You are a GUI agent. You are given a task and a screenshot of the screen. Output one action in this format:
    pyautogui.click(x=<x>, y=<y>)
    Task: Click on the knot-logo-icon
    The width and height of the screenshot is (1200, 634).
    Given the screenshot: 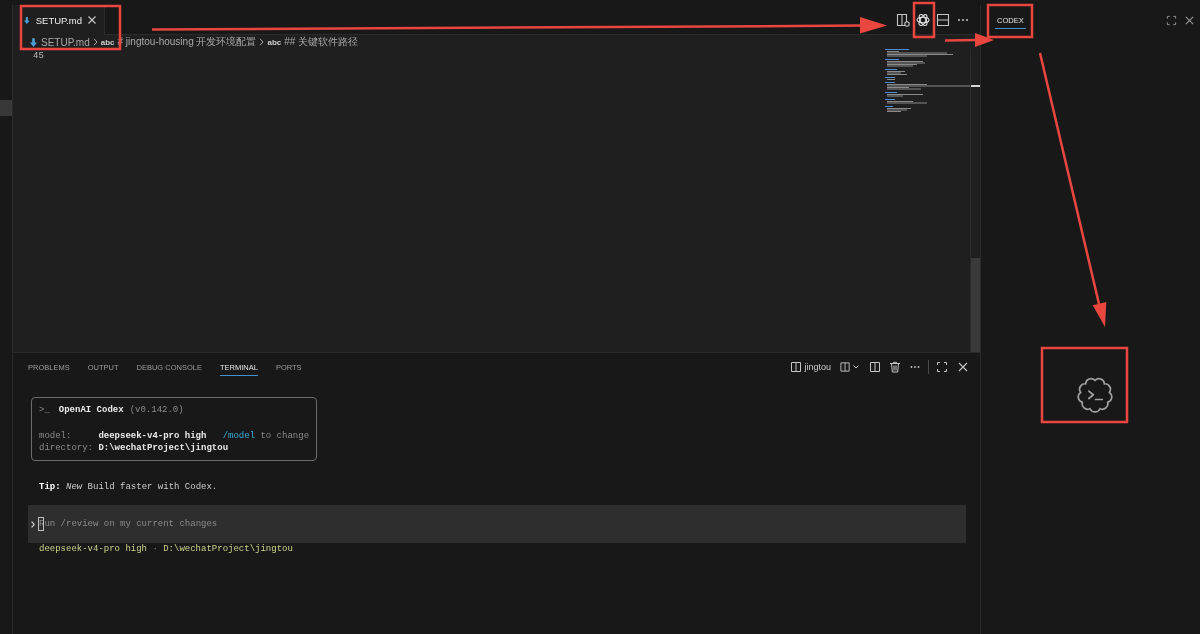 What is the action you would take?
    pyautogui.click(x=923, y=20)
    